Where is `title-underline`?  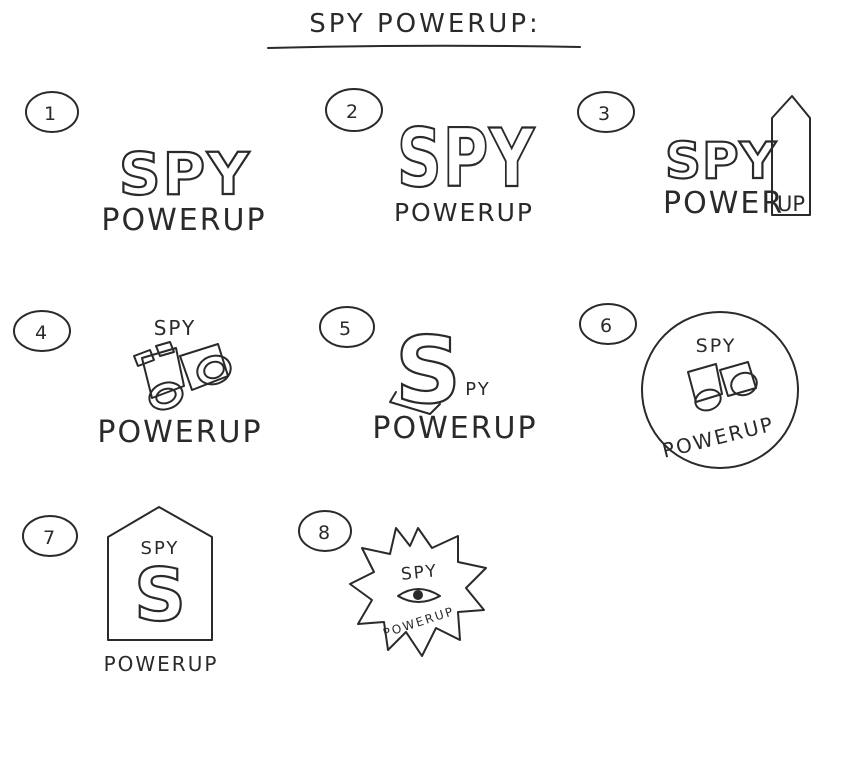 title-underline is located at coordinates (424, 46).